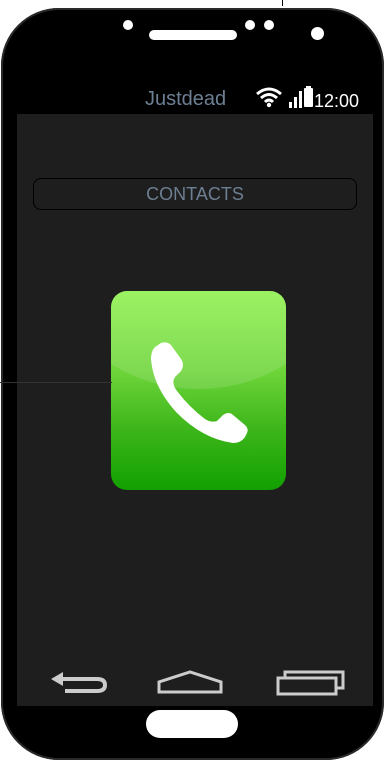 The height and width of the screenshot is (761, 389). What do you see at coordinates (295, 99) in the screenshot?
I see `signal-icon` at bounding box center [295, 99].